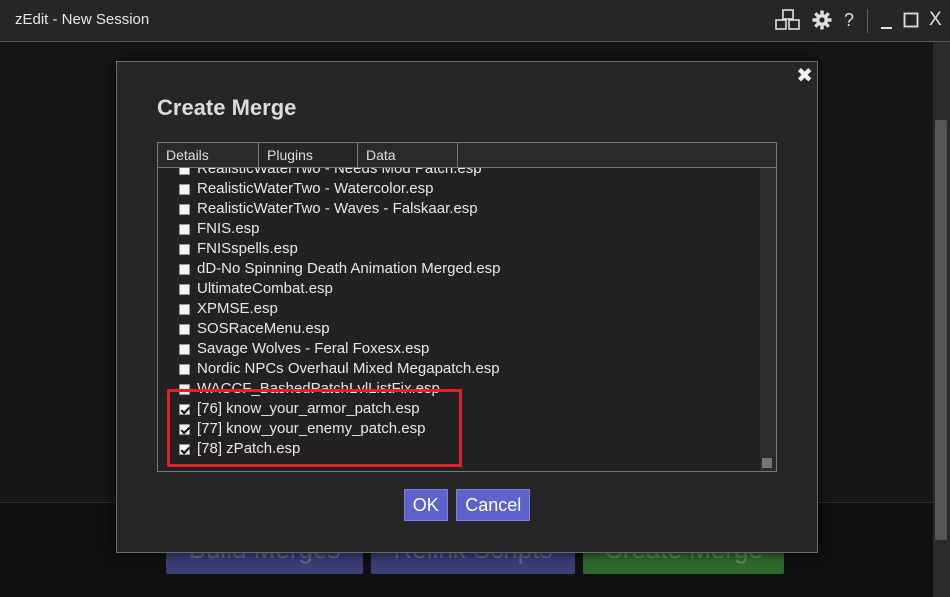  I want to click on plugin-label: FNISspells.esp, so click(247, 248).